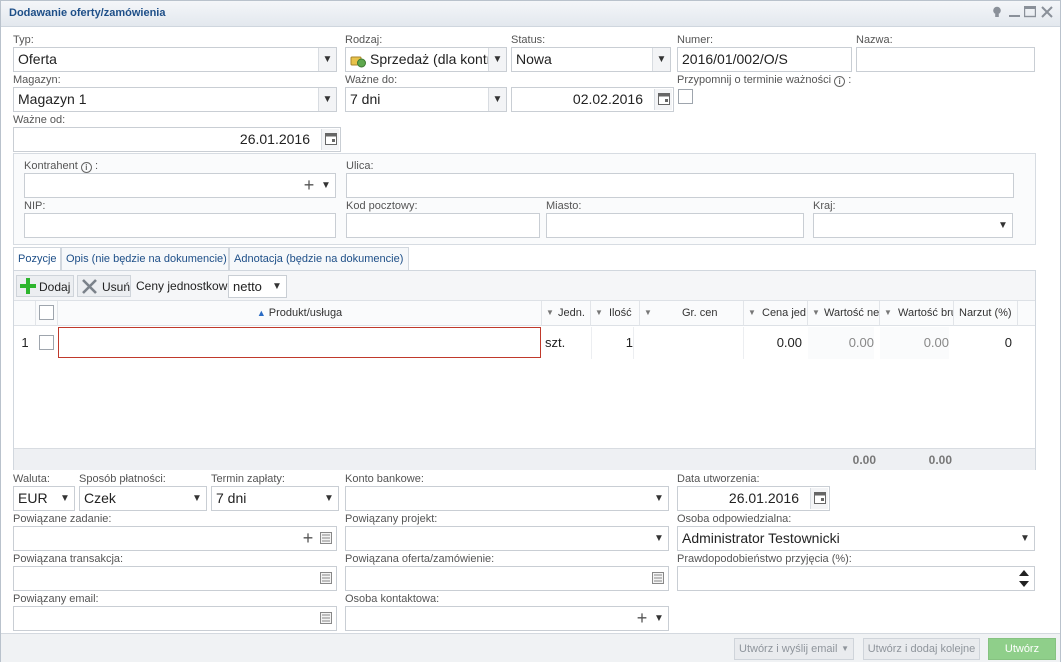  I want to click on cell-grcen, so click(692, 343).